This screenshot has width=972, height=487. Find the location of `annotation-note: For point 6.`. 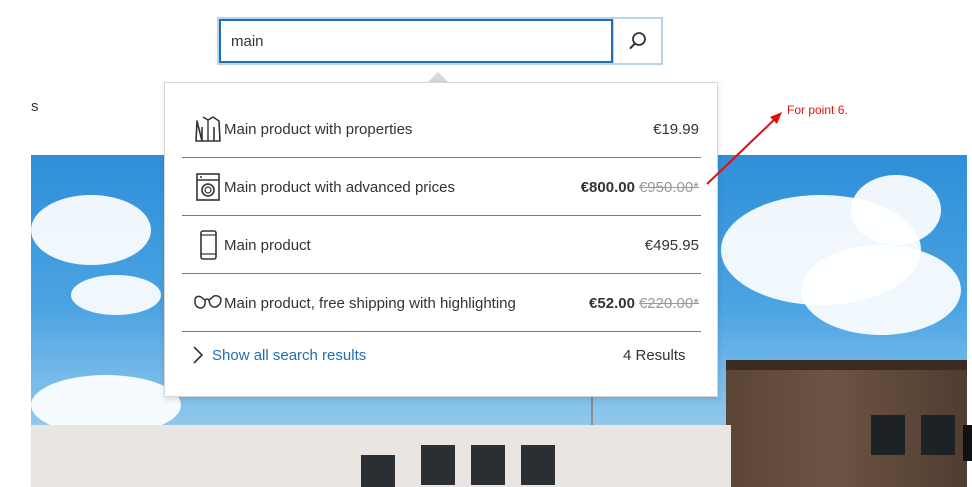

annotation-note: For point 6. is located at coordinates (817, 110).